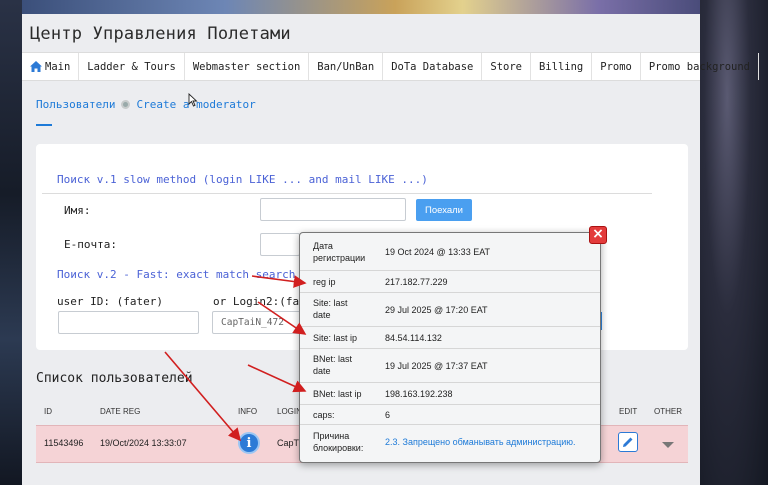  I want to click on row-login: CapT, so click(288, 443).